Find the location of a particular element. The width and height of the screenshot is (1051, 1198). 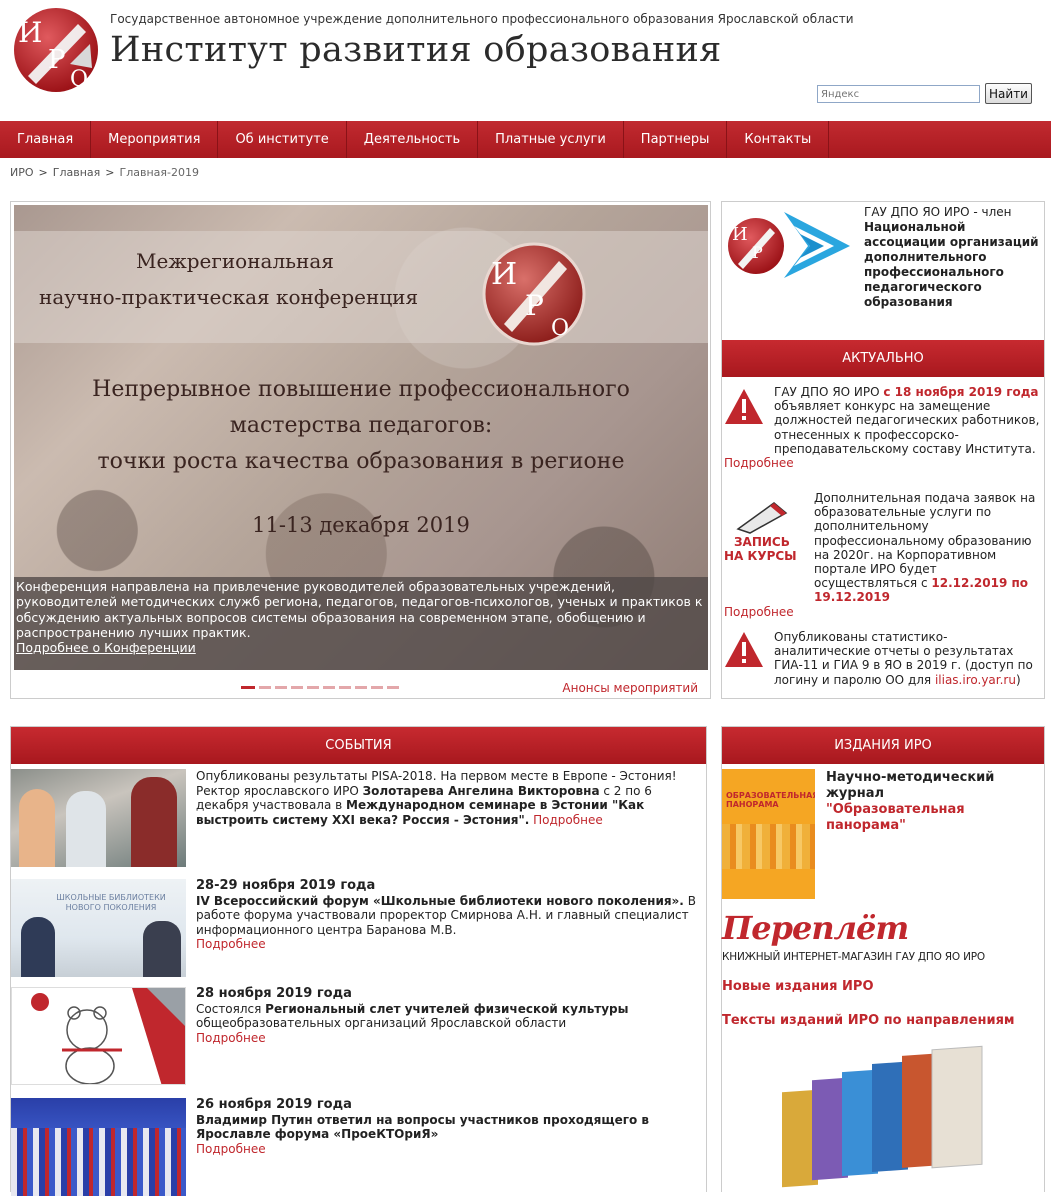

svg-text: О is located at coordinates (560, 328).